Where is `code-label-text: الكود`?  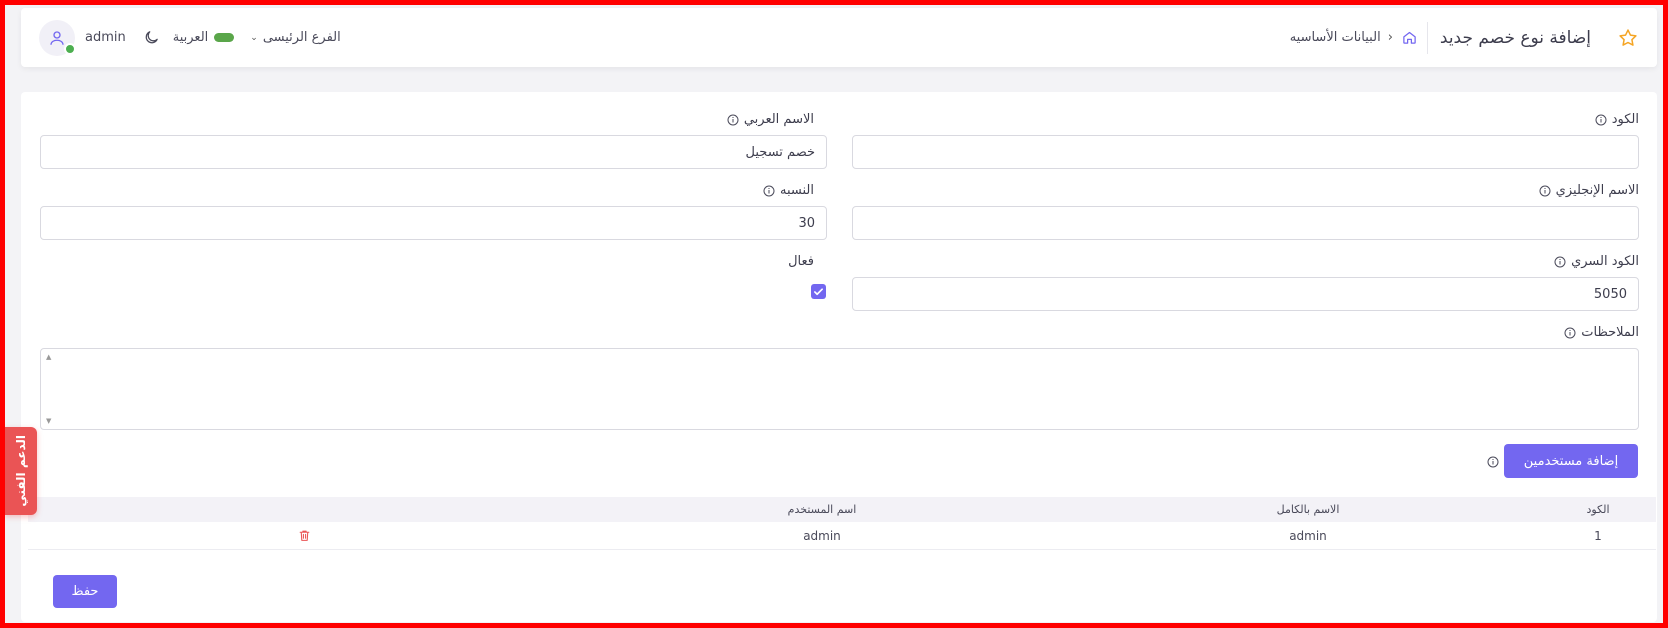
code-label-text: الكود is located at coordinates (1625, 119).